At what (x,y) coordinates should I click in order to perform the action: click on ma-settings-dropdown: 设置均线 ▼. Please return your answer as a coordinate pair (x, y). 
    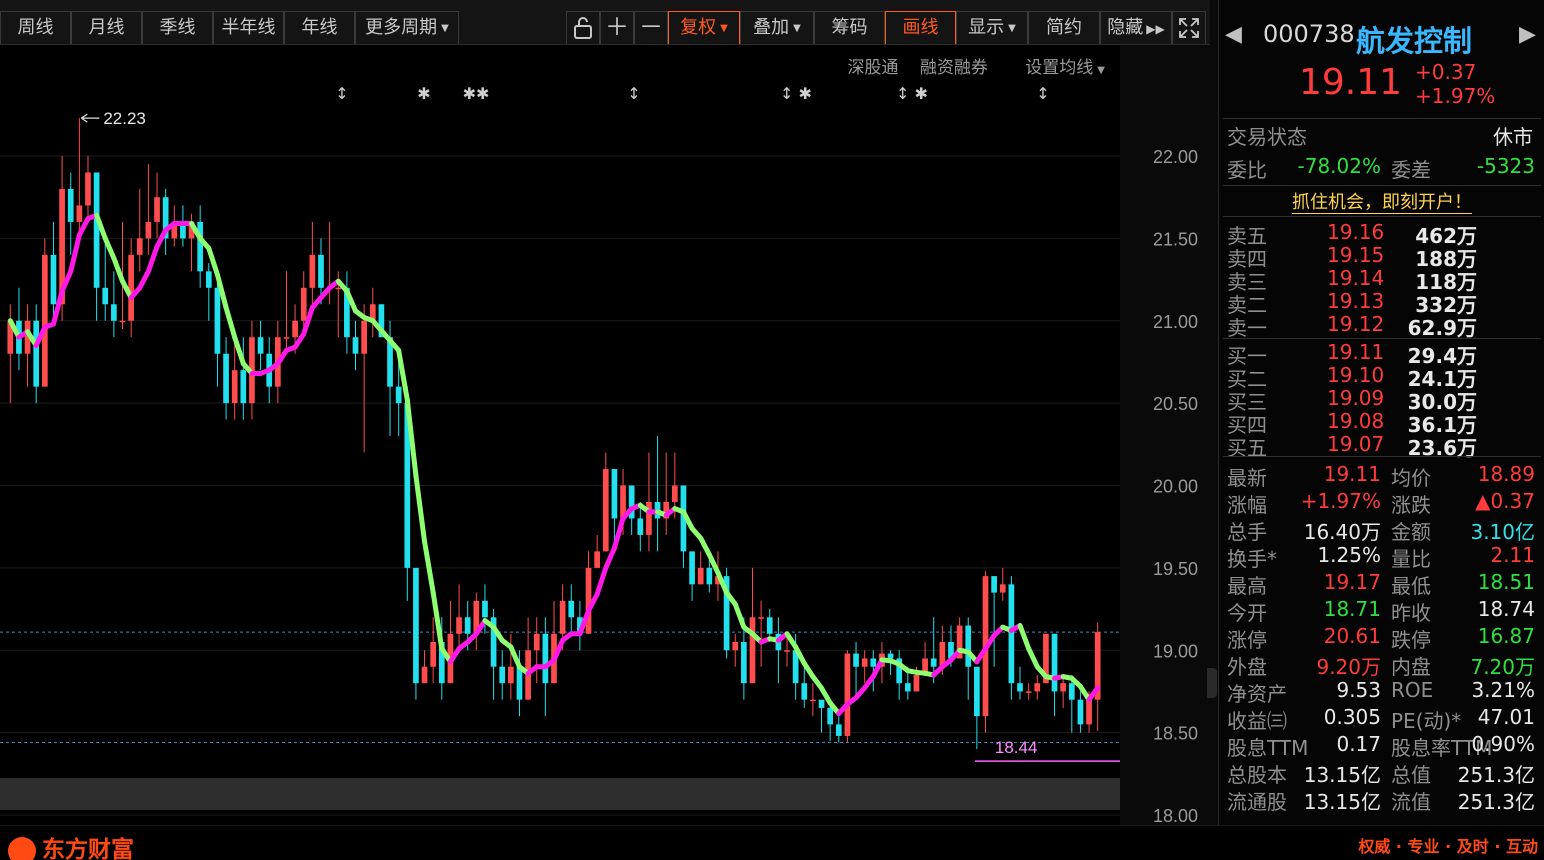
    Looking at the image, I should click on (1057, 68).